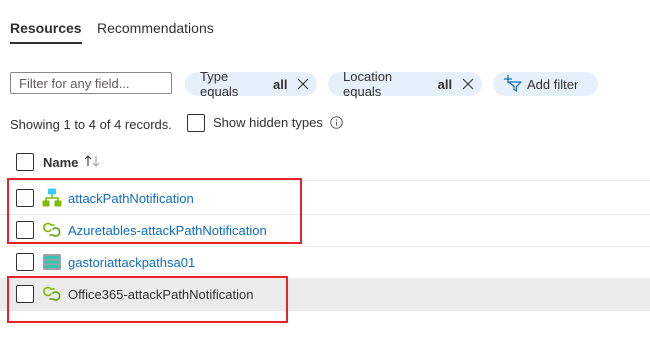 The width and height of the screenshot is (650, 337). What do you see at coordinates (325, 198) in the screenshot?
I see `table-row: attackPathNotification` at bounding box center [325, 198].